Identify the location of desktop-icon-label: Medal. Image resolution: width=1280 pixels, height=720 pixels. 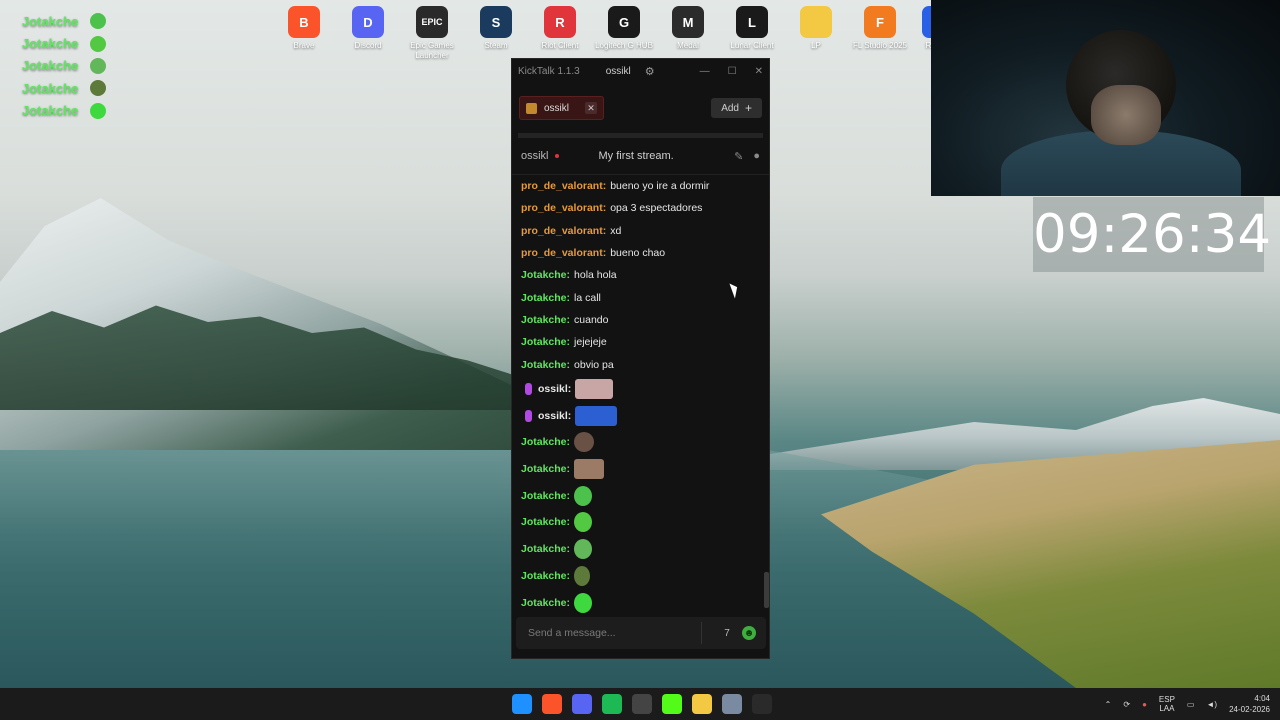
(688, 45).